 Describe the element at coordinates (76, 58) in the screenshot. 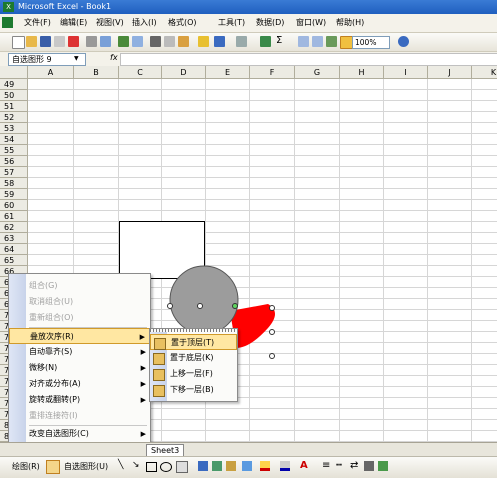

I see `chevron-down-icon: ▼` at that location.